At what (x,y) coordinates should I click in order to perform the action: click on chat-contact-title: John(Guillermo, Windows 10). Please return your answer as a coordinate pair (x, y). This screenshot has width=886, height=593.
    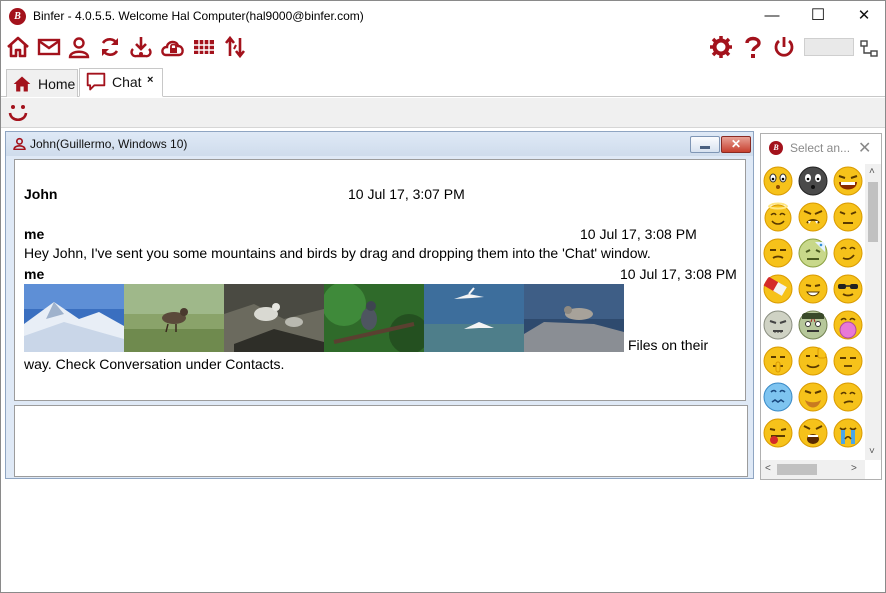
    Looking at the image, I should click on (109, 144).